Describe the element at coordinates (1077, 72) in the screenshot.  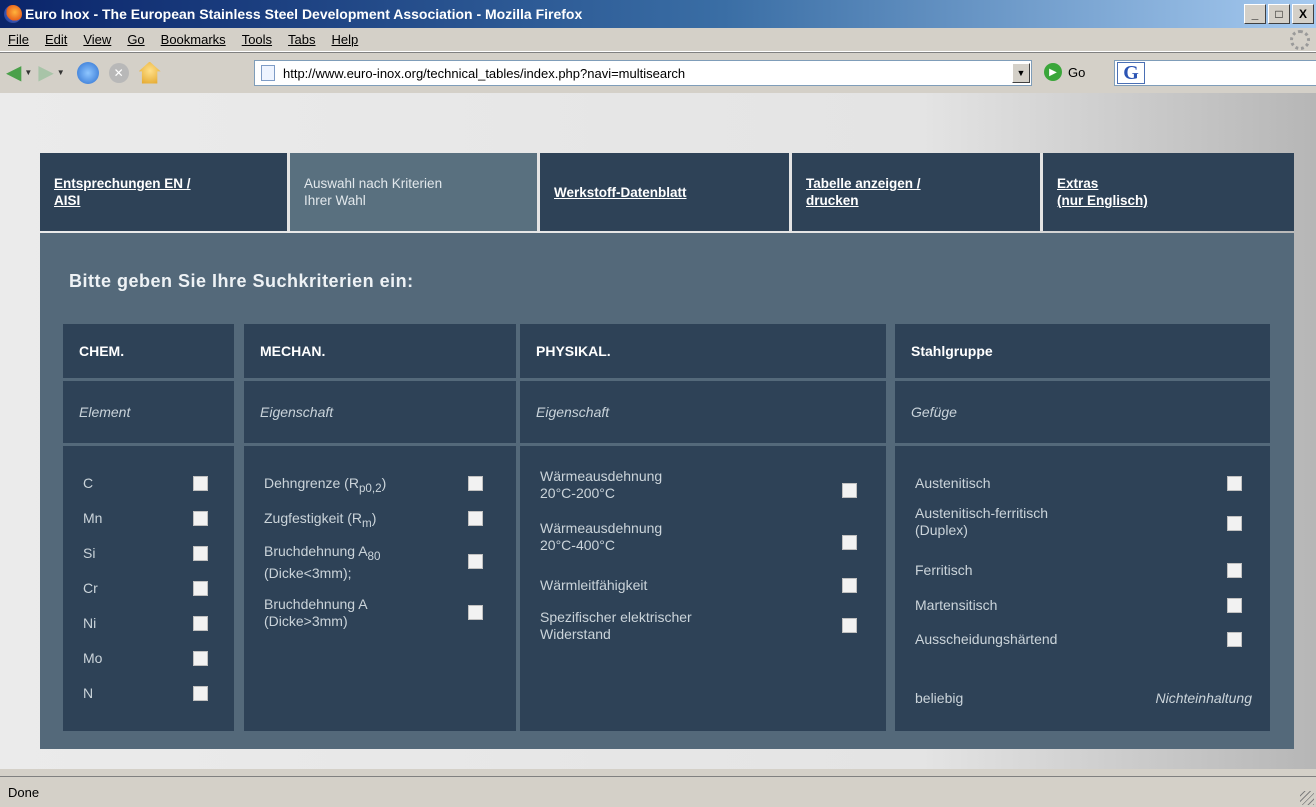
I see `go-label: Go` at that location.